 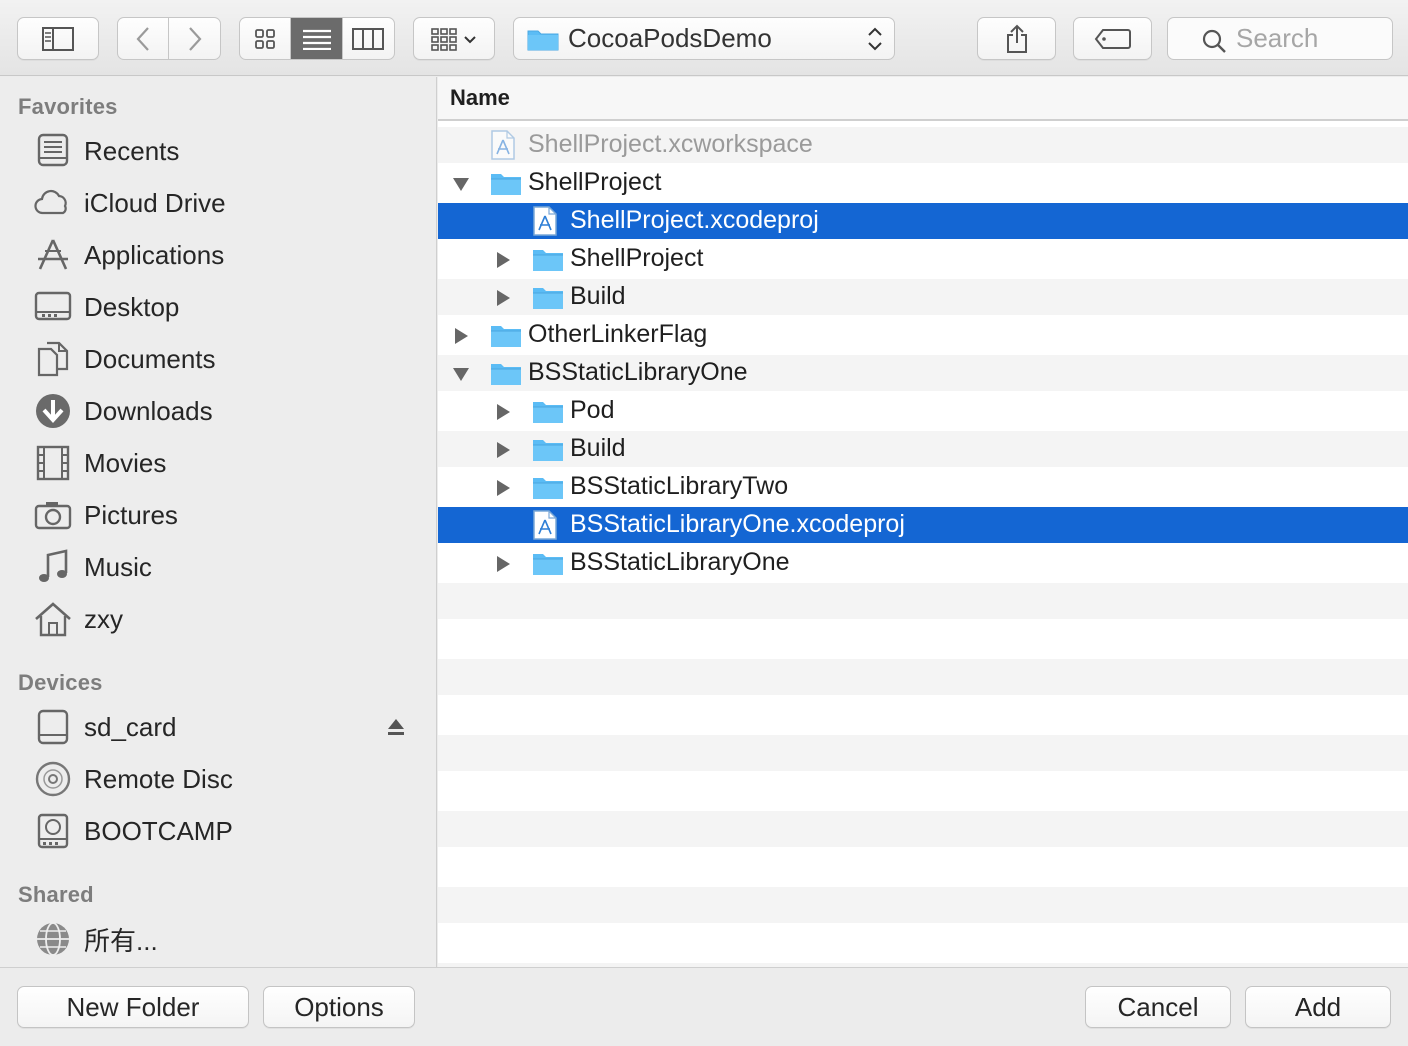 What do you see at coordinates (53, 565) in the screenshot?
I see `music-note-icon` at bounding box center [53, 565].